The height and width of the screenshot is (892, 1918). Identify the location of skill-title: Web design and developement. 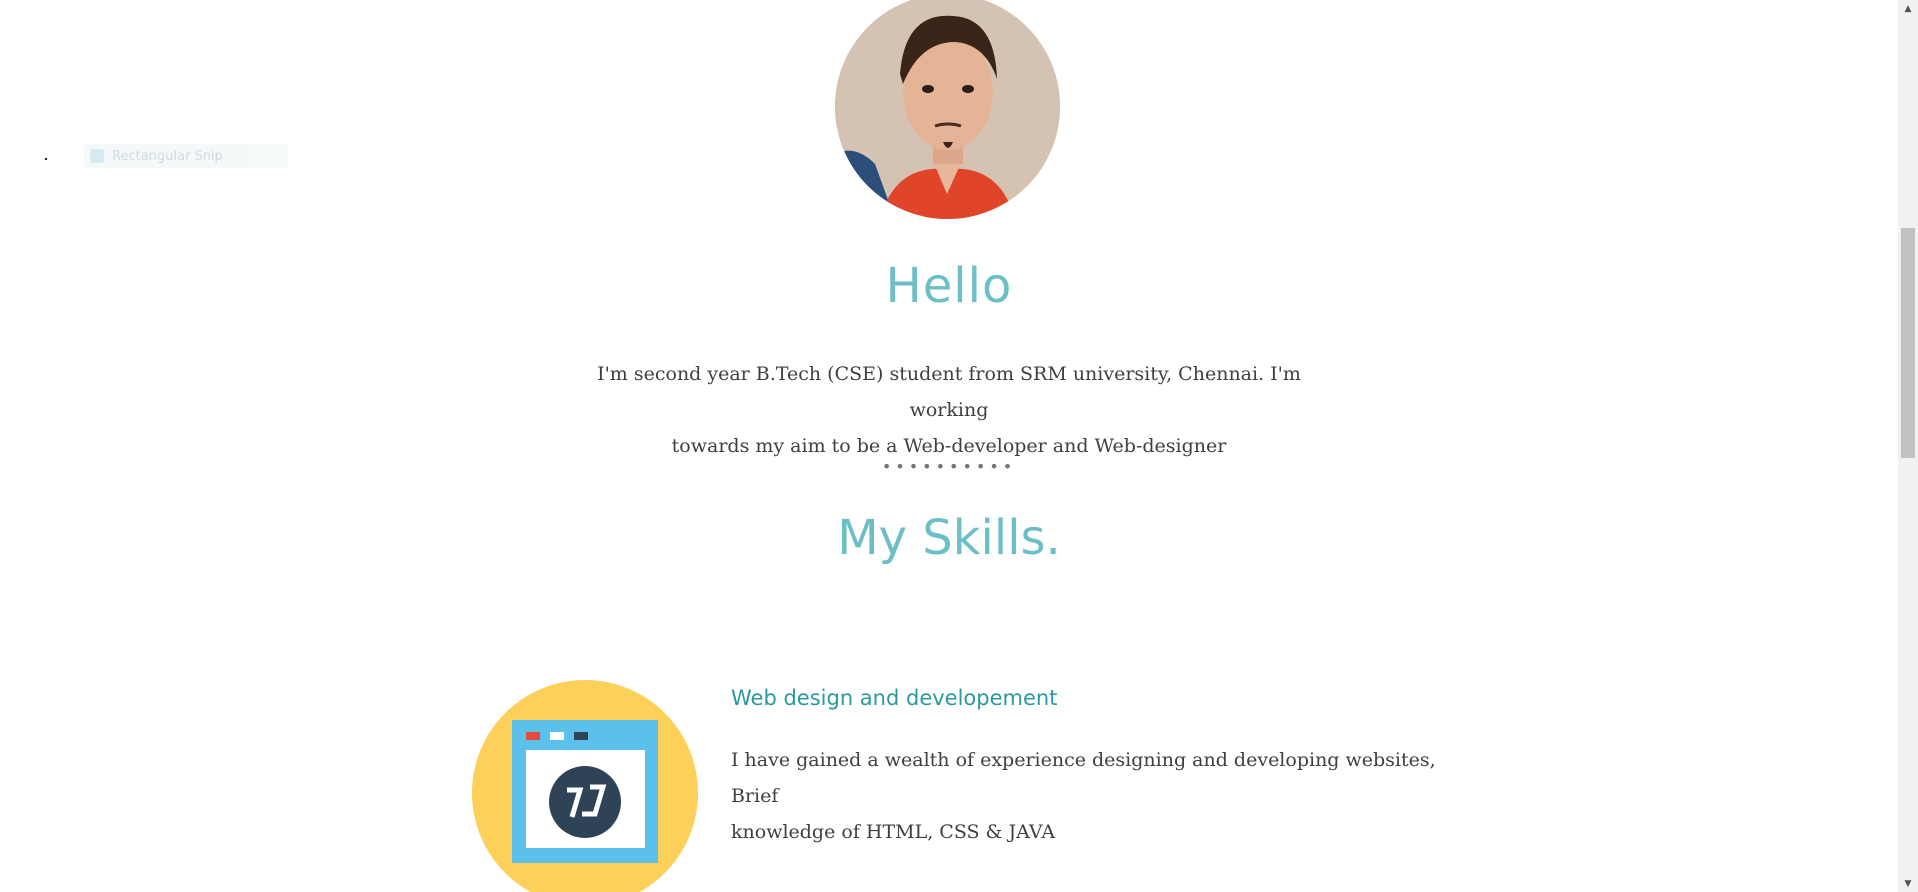
(894, 698).